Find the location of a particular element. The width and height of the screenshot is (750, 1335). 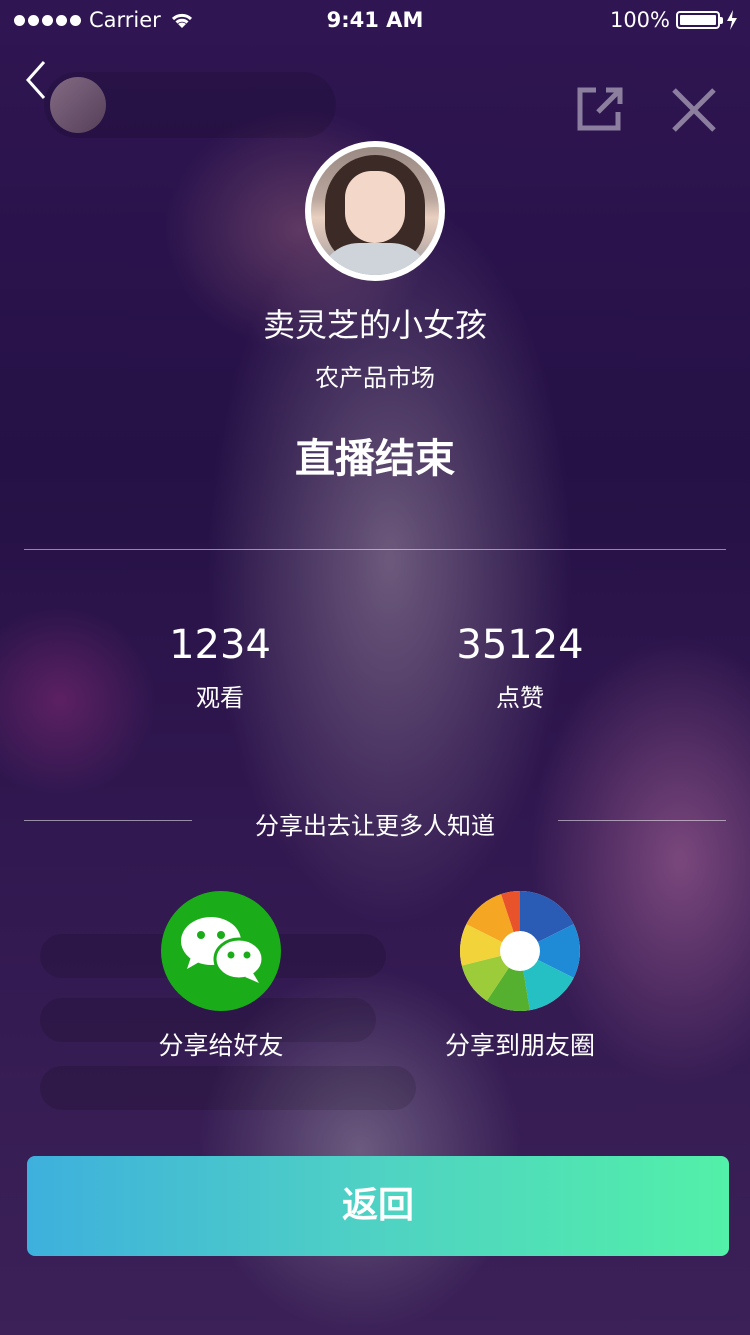

streamer-category: 农产品市场 is located at coordinates (375, 378).